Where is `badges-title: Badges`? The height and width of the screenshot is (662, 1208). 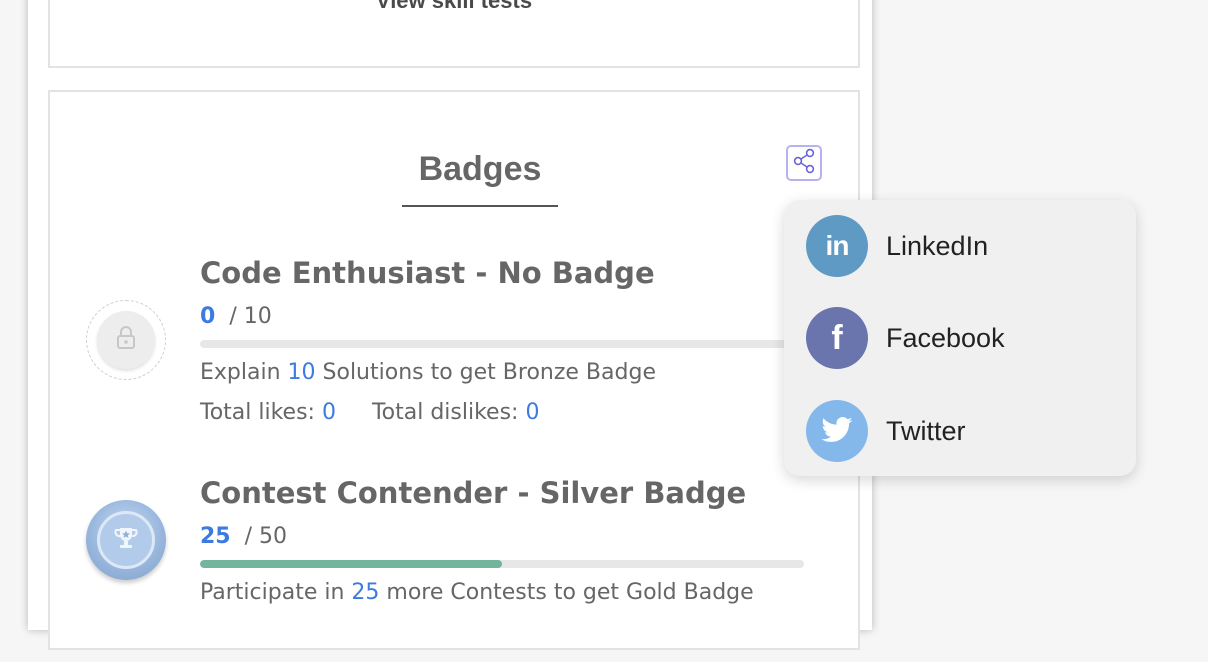 badges-title: Badges is located at coordinates (480, 178).